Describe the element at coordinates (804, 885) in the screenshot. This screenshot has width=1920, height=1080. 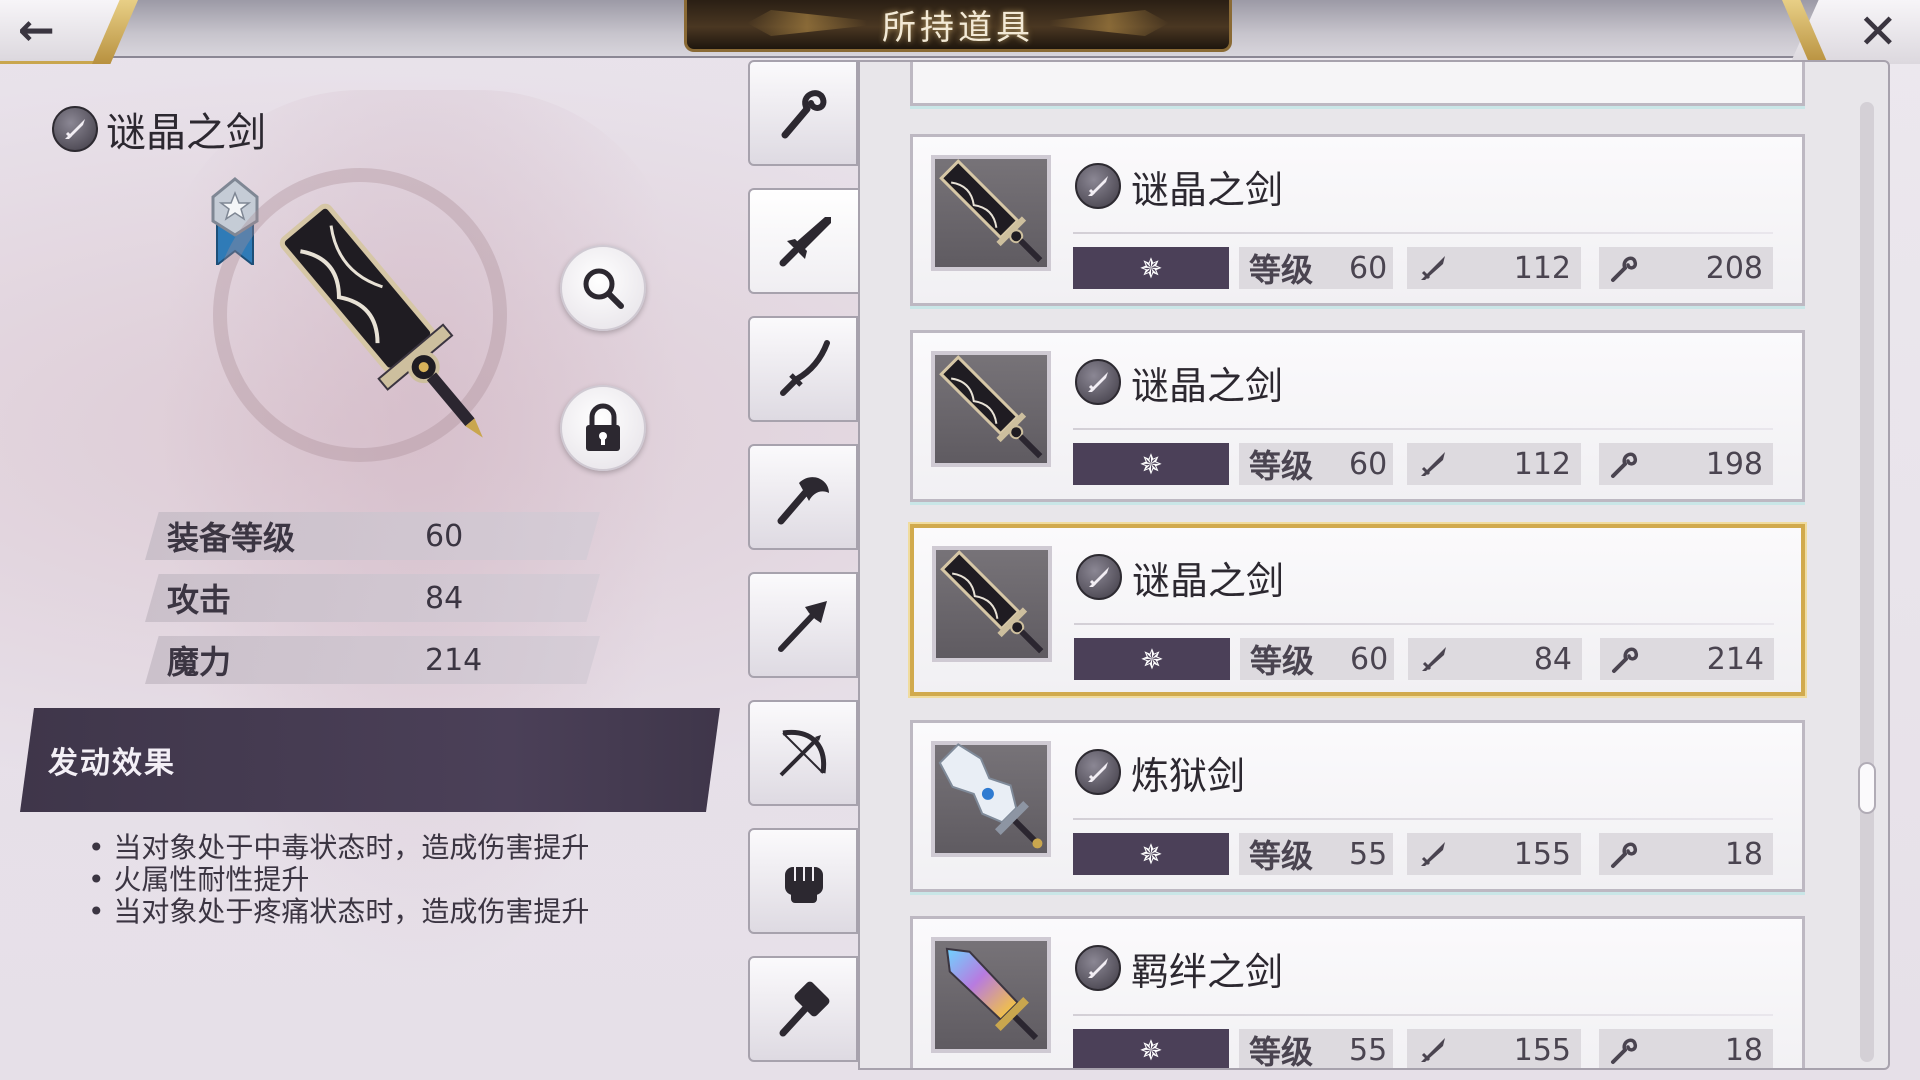
I see `fist-icon` at that location.